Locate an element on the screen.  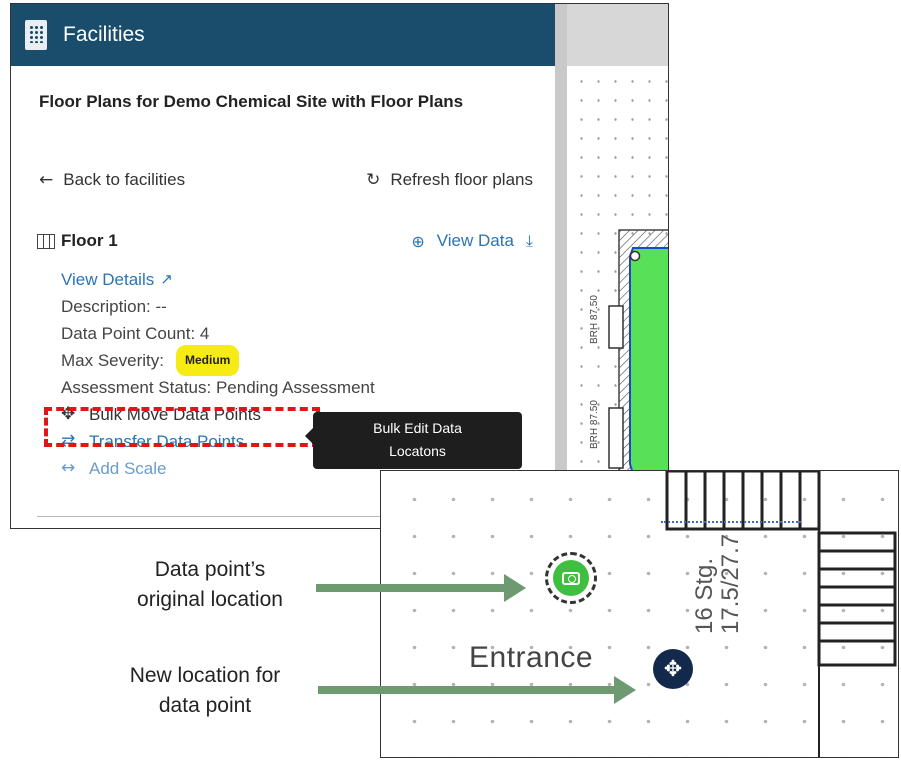
building-icon is located at coordinates (36, 35).